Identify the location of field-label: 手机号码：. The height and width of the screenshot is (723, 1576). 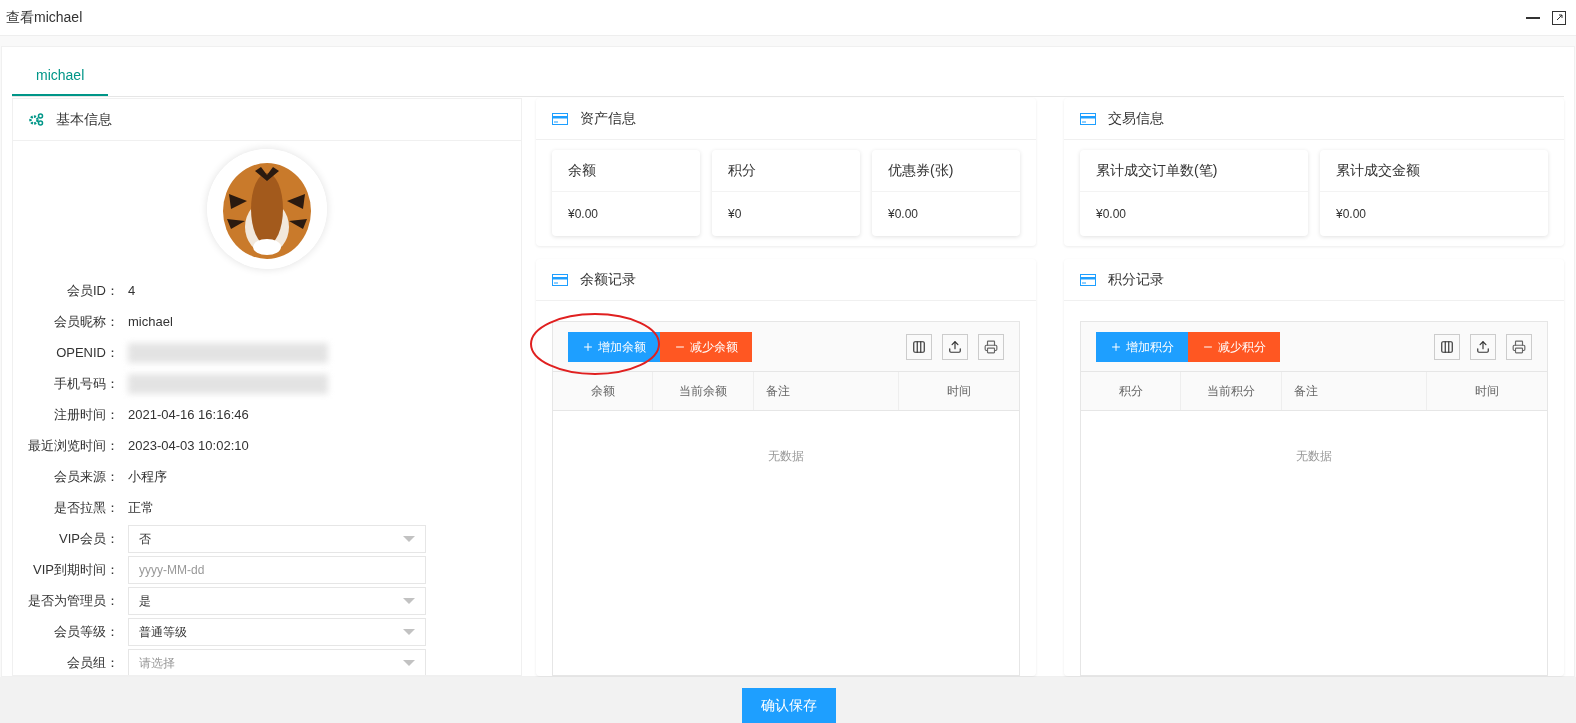
(86, 383).